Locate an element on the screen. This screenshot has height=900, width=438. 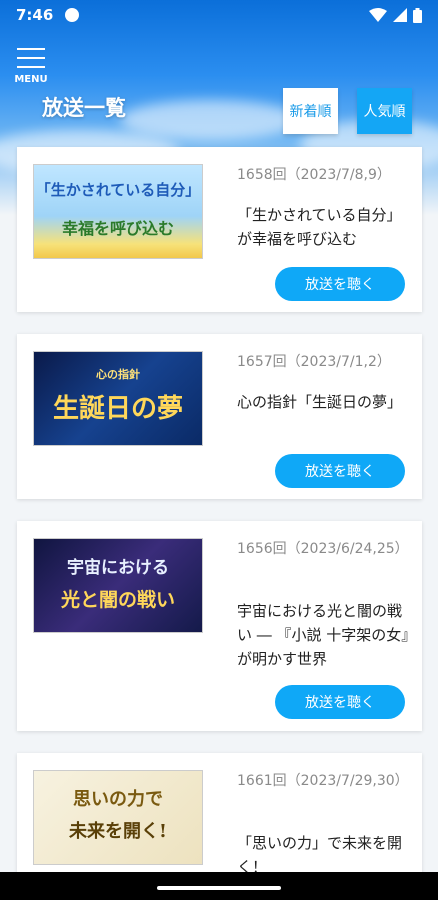
episode-number: 1658回（2023/7/8,9） is located at coordinates (314, 175).